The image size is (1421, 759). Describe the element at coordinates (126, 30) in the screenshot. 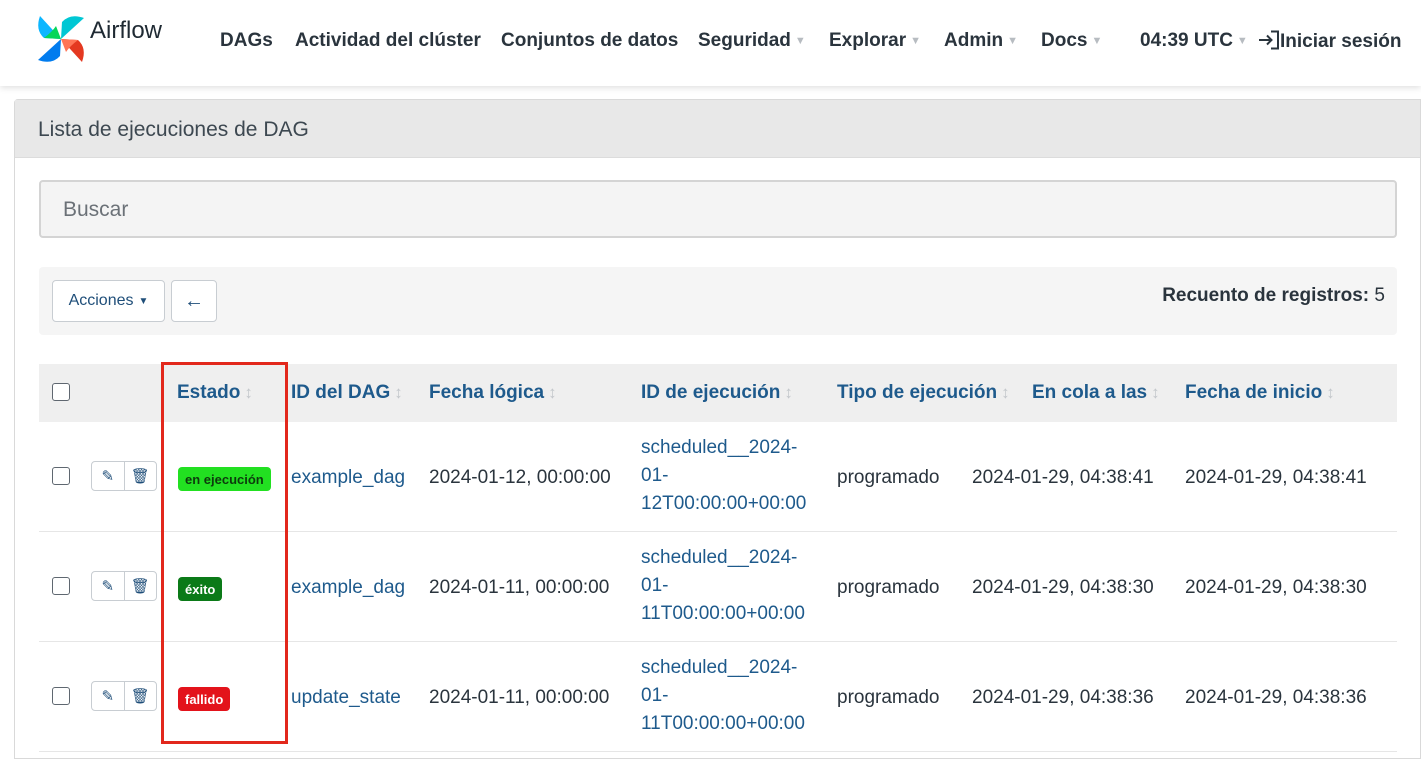

I see `brand-name: Airflow` at that location.